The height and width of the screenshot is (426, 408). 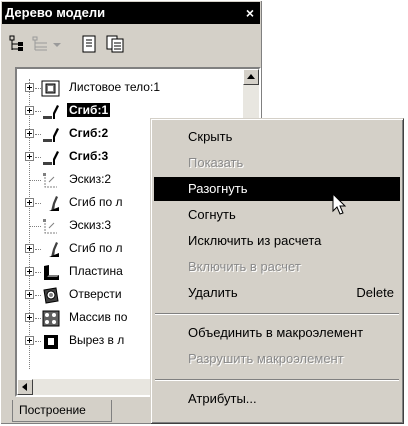 What do you see at coordinates (244, 266) in the screenshot?
I see `menu-item-label: Включить в расчет` at bounding box center [244, 266].